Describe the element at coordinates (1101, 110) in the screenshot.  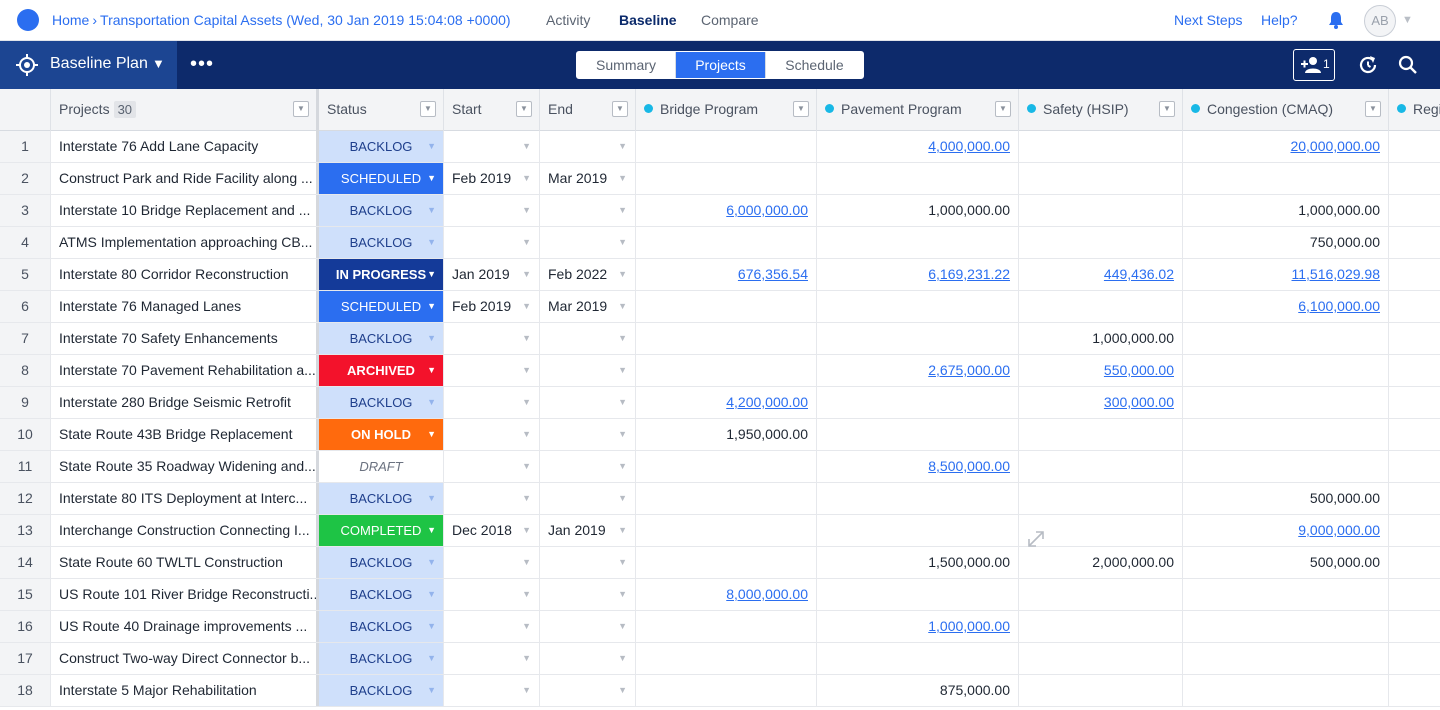
I see `header-safety-hsip: Safety (HSIP) ▼` at that location.